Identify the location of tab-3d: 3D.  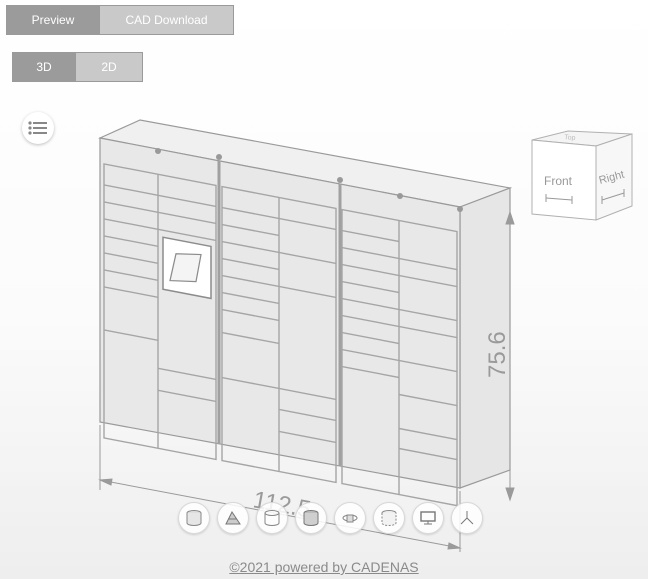
(44, 67).